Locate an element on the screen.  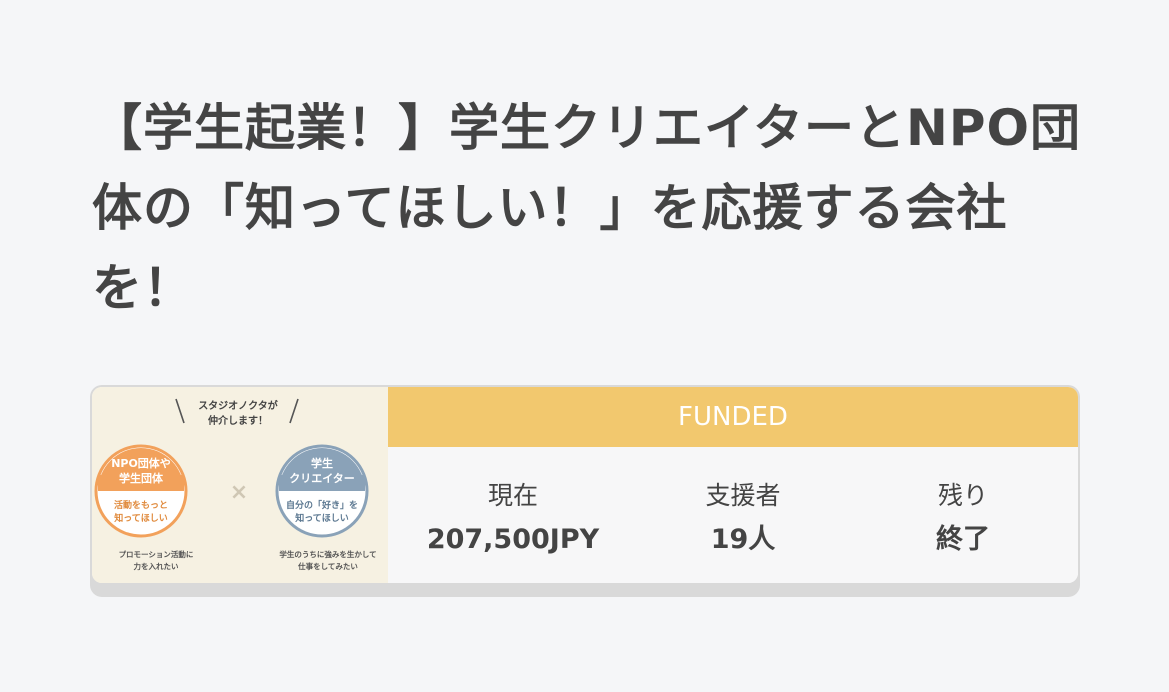
creator-title-line-1: 学生 is located at coordinates (322, 463).